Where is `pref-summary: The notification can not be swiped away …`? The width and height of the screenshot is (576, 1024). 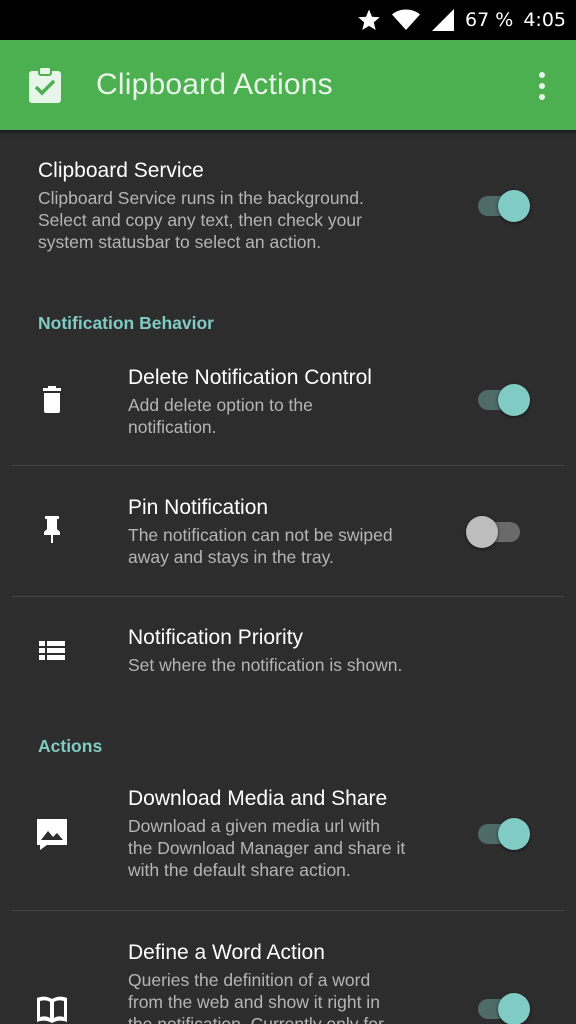 pref-summary: The notification can not be swiped away … is located at coordinates (260, 546).